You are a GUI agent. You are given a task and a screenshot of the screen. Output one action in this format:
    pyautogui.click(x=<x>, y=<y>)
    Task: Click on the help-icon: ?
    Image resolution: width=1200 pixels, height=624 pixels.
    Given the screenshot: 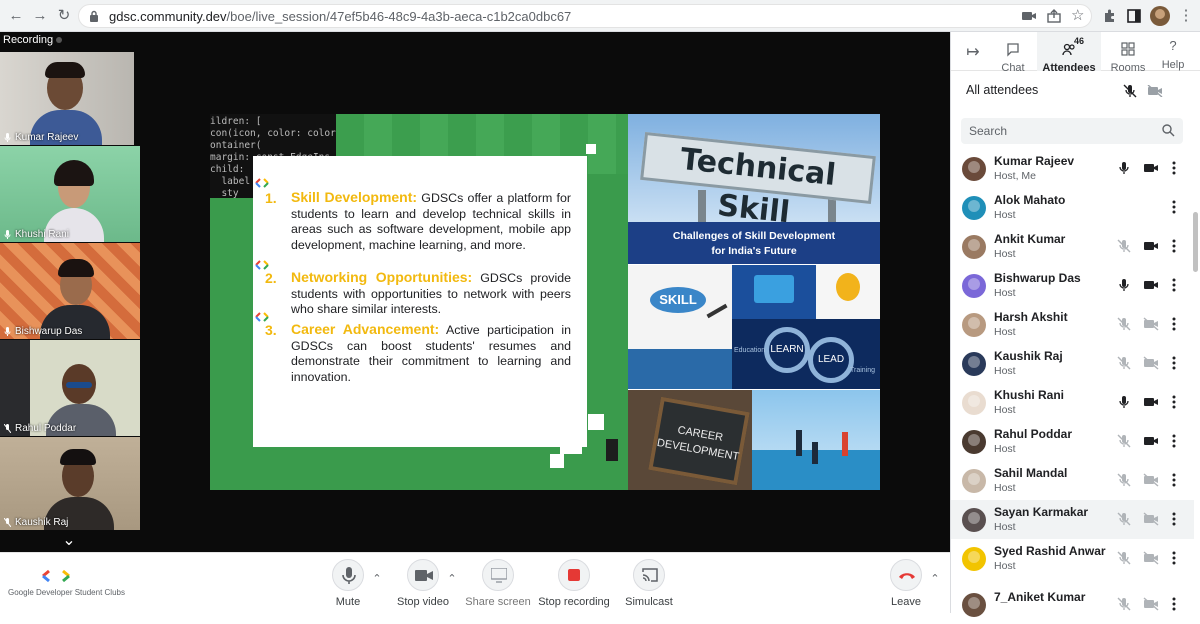 What is the action you would take?
    pyautogui.click(x=1173, y=45)
    